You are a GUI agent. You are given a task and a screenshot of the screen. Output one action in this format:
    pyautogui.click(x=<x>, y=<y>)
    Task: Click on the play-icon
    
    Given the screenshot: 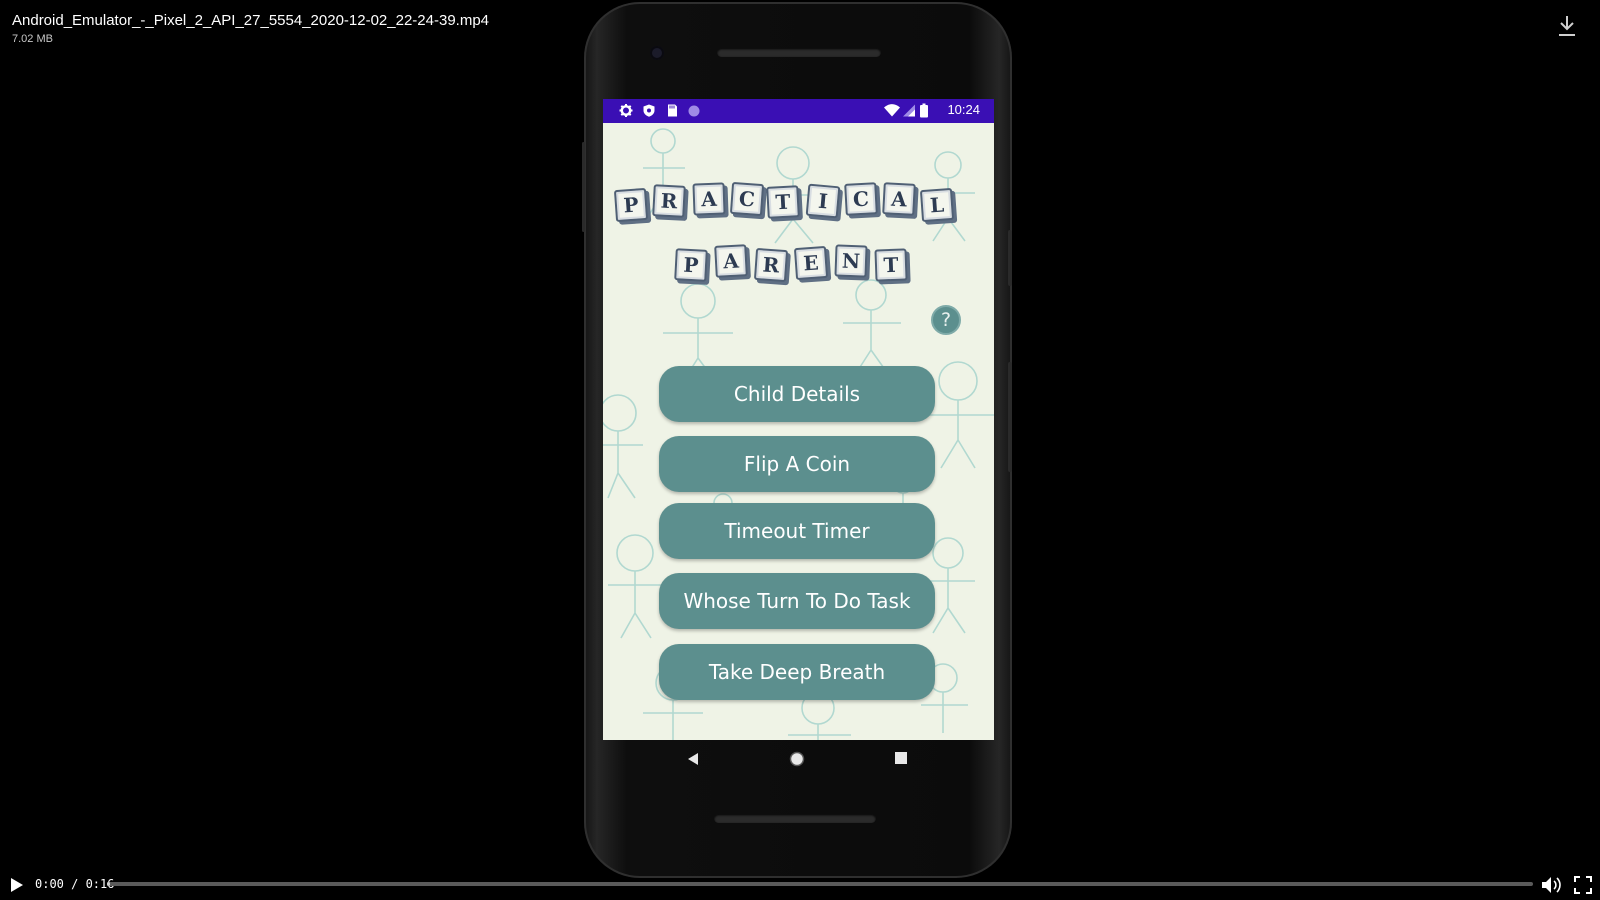 What is the action you would take?
    pyautogui.click(x=17, y=885)
    